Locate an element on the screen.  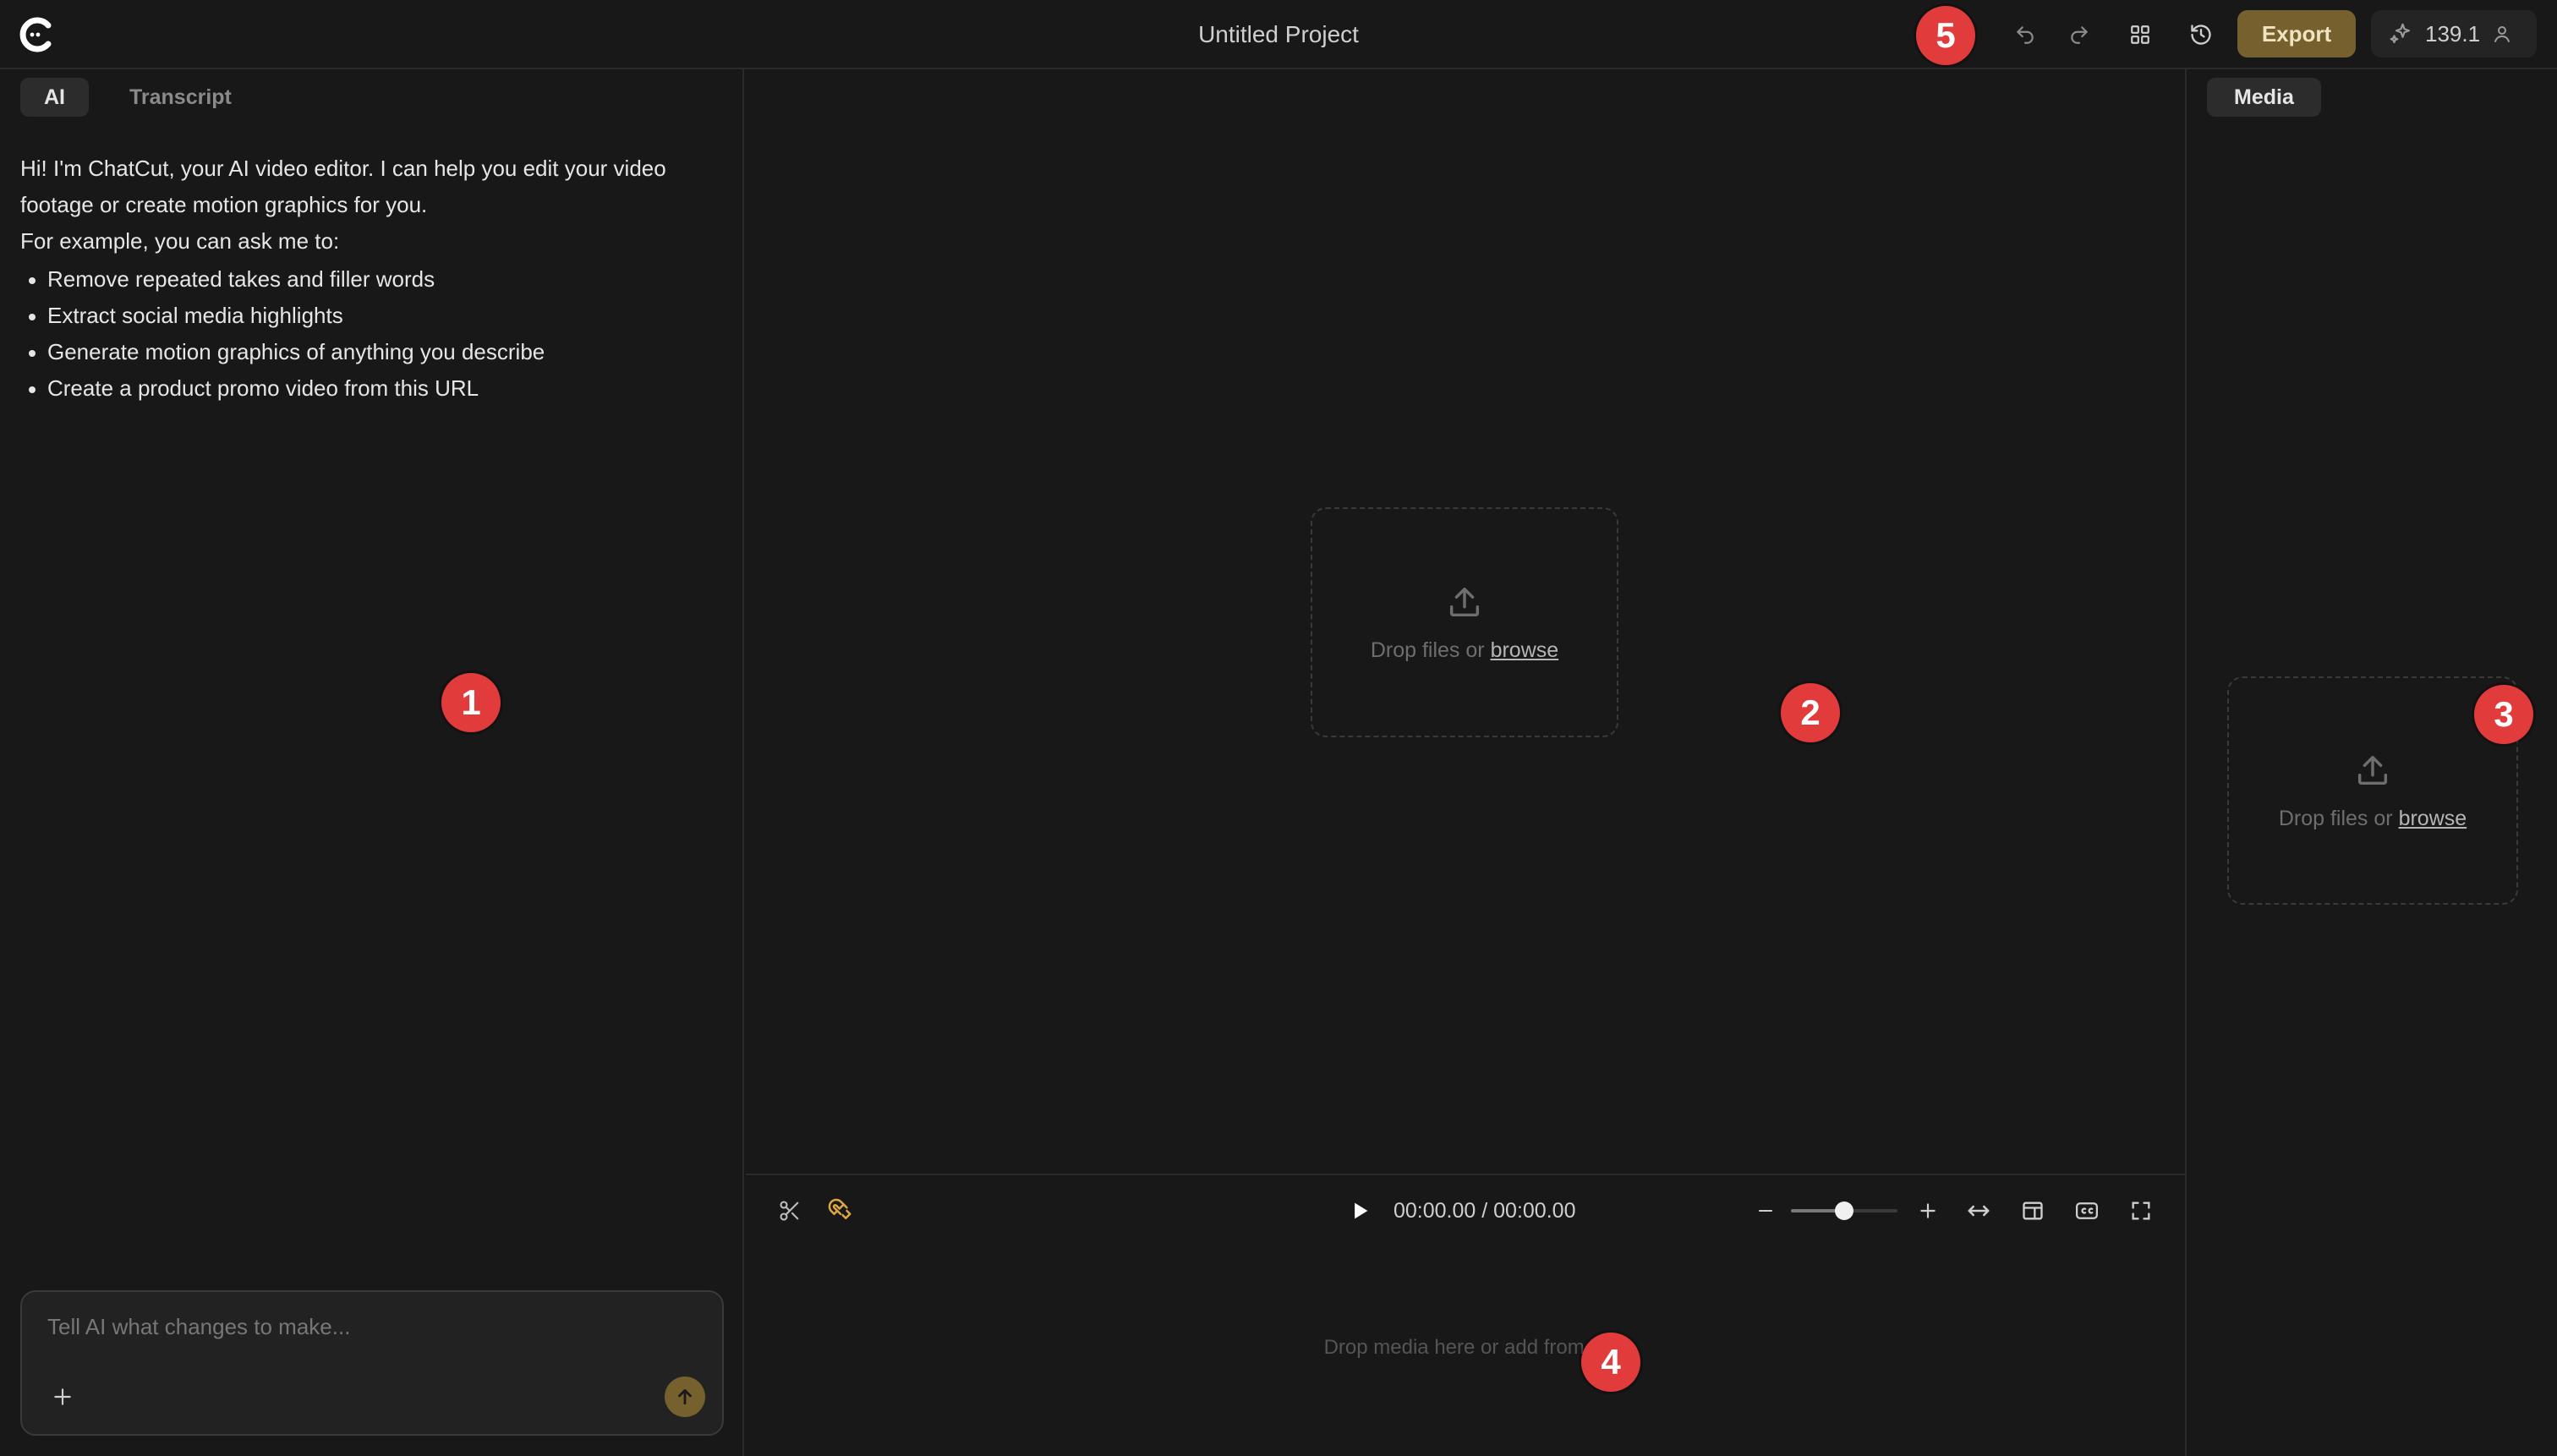
preview-dropzone: Drop files or browse is located at coordinates (1464, 622).